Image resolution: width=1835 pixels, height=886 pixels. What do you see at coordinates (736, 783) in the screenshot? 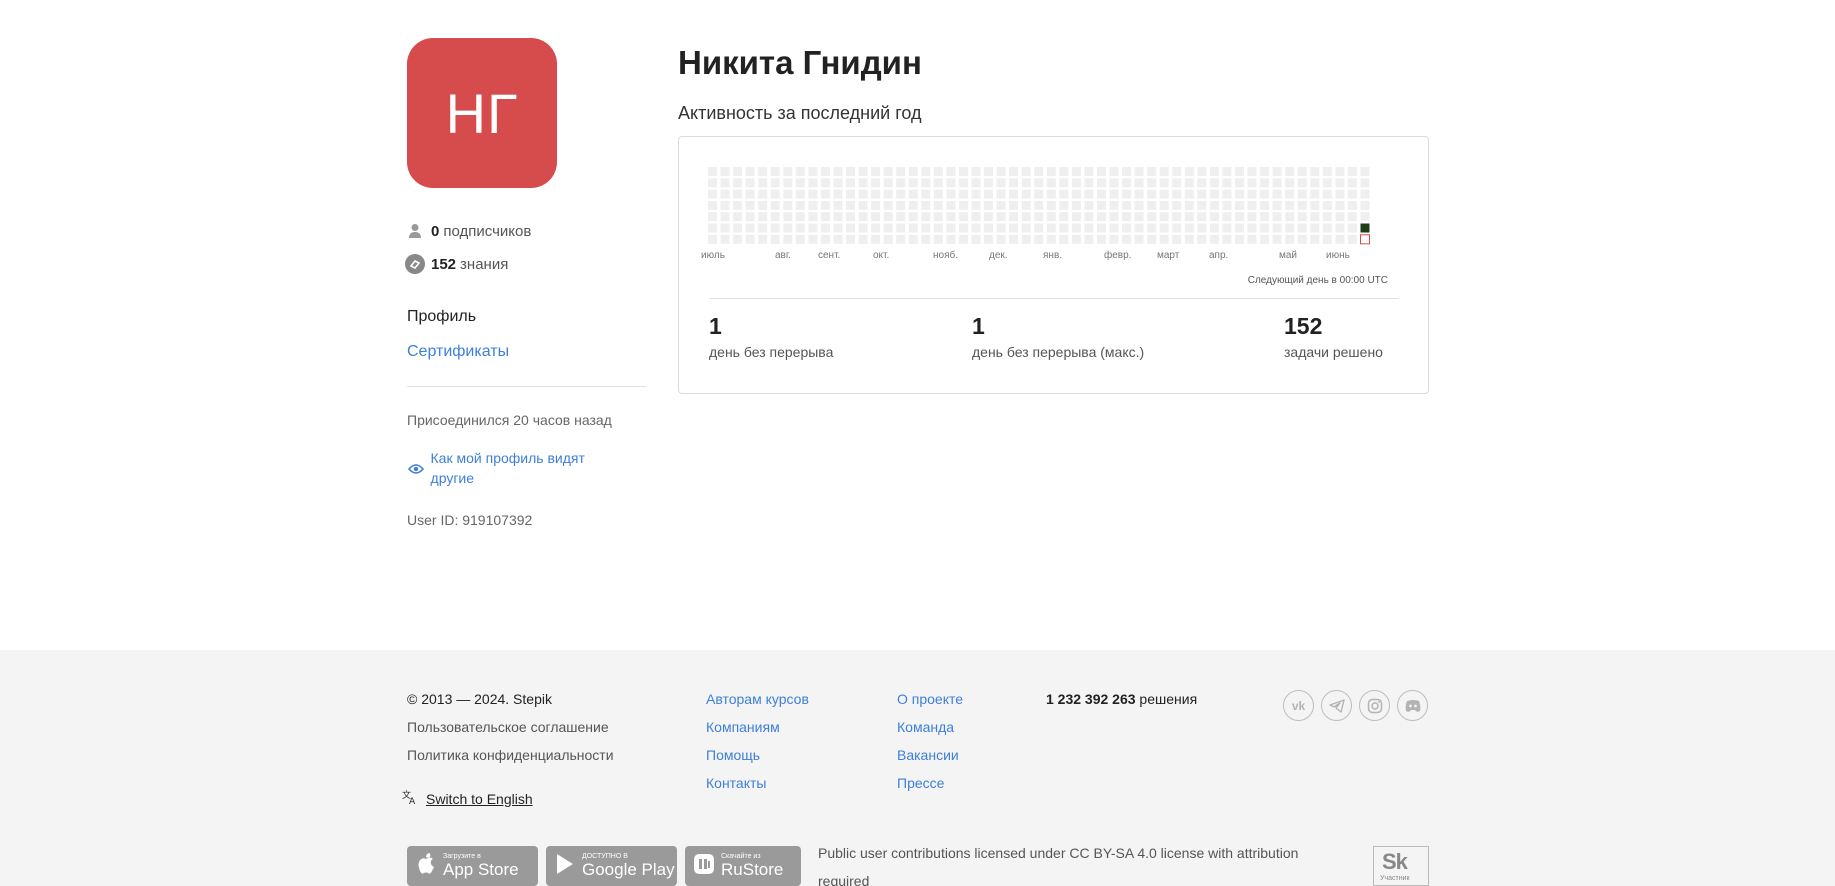
I see `footer-link-contacts: Контакты` at bounding box center [736, 783].